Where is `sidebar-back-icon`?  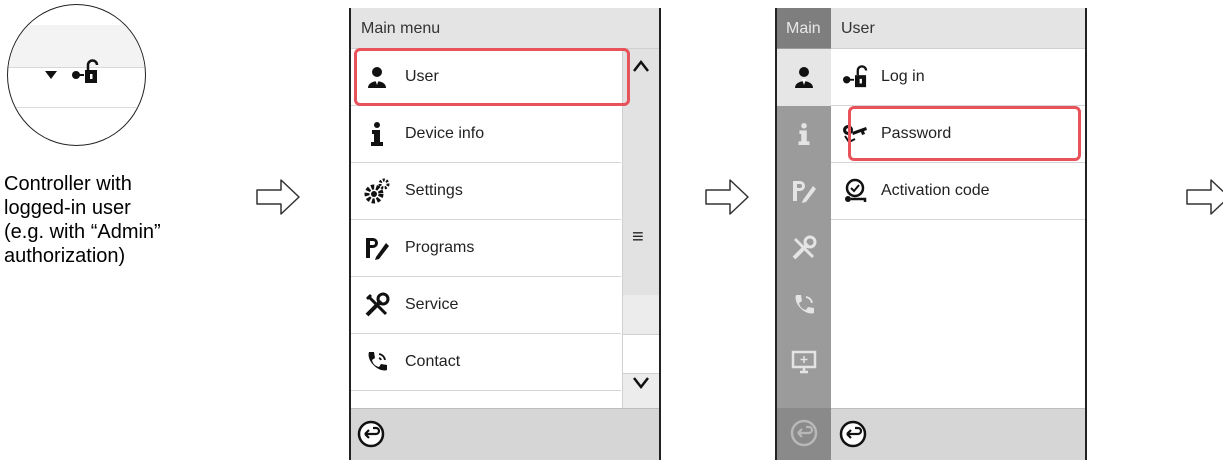 sidebar-back-icon is located at coordinates (804, 433).